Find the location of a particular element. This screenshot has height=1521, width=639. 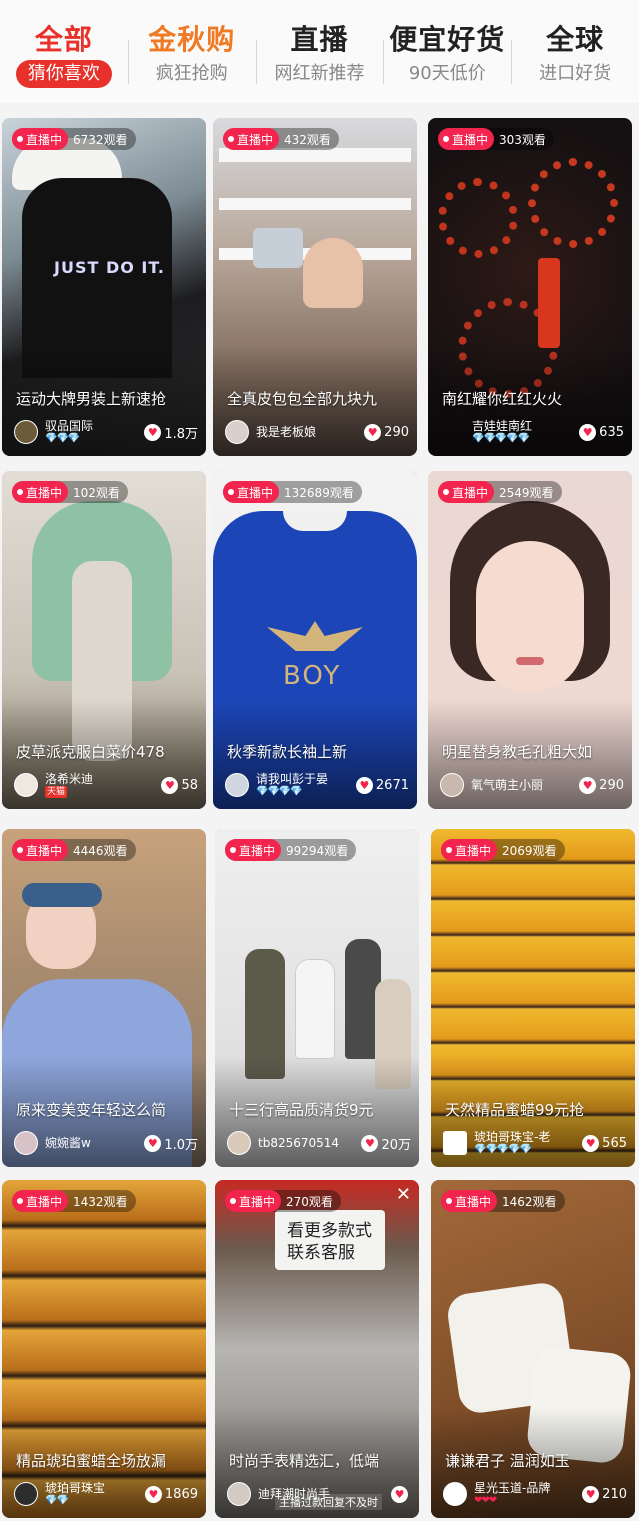

like-count: ♥ 565 is located at coordinates (604, 1143).